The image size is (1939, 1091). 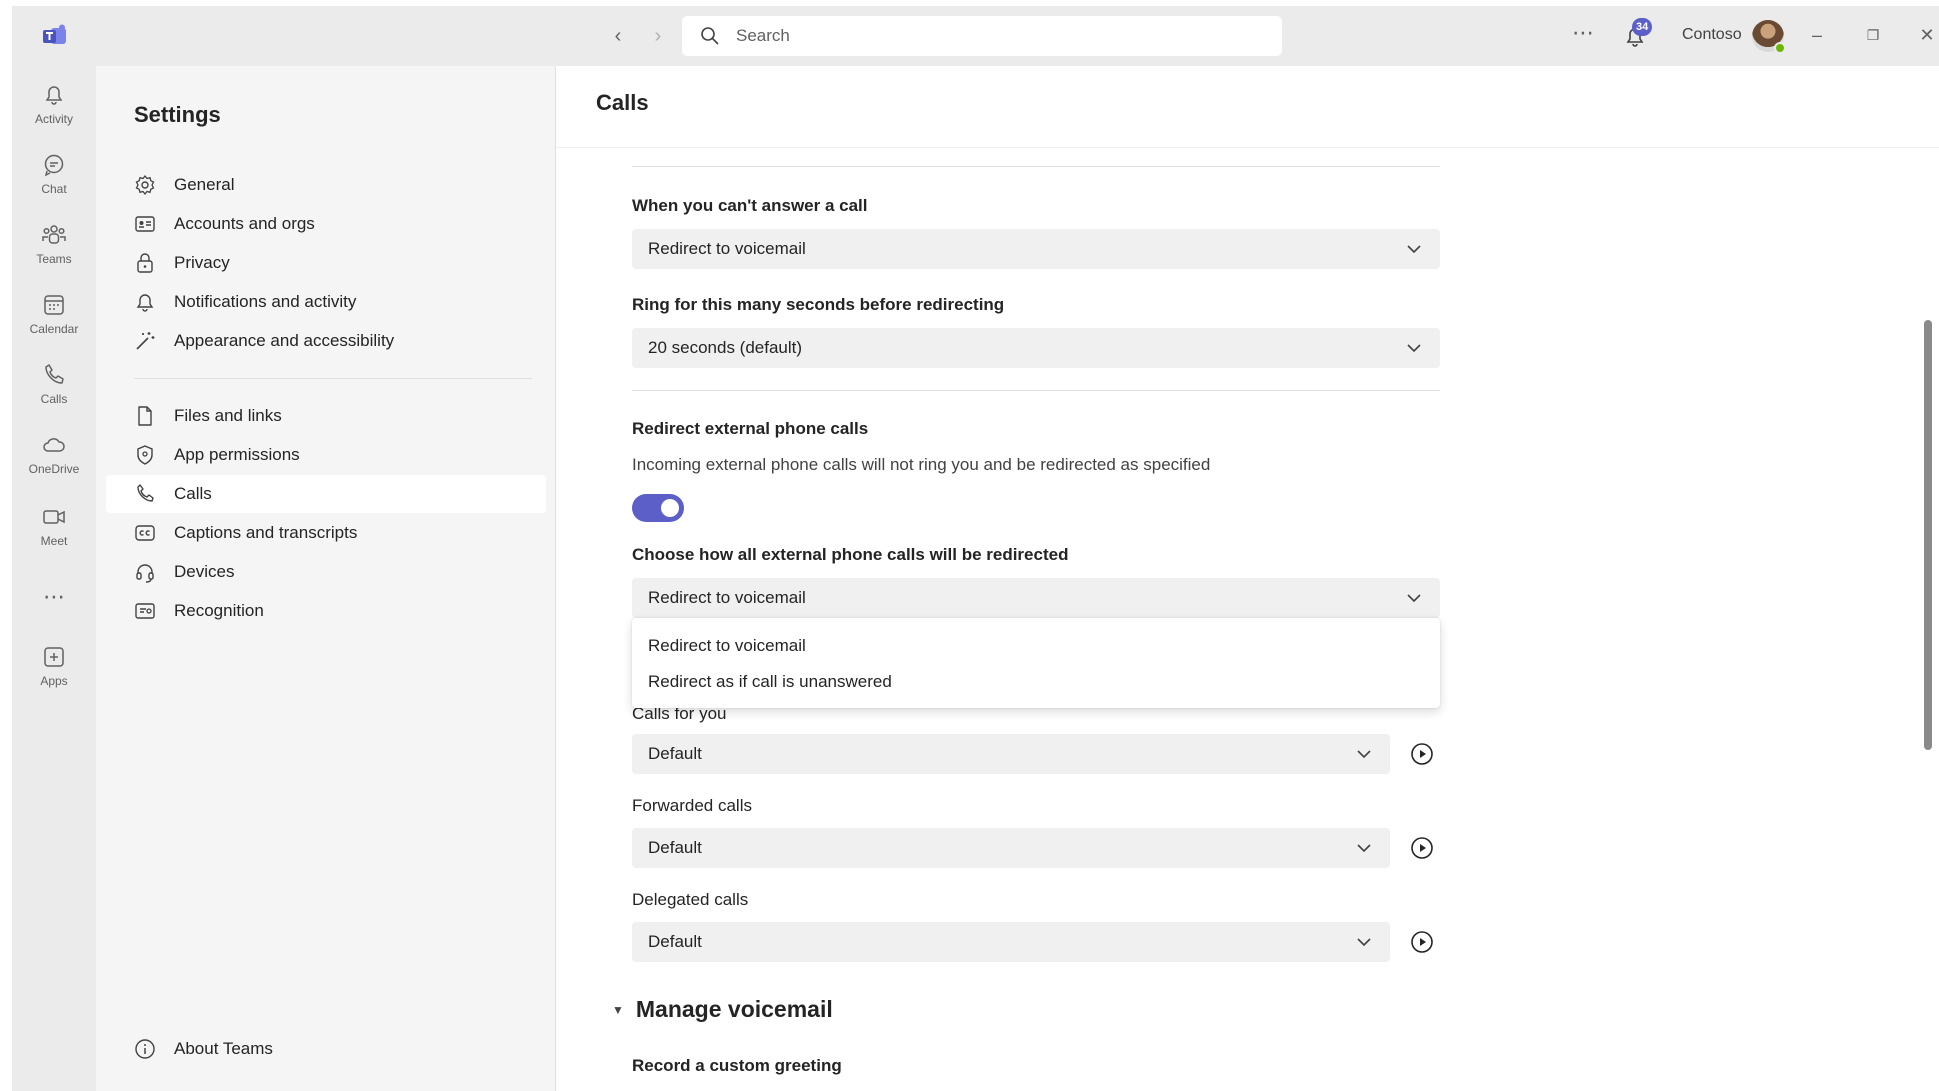 I want to click on rail-item-apps: Apps, so click(x=54, y=676).